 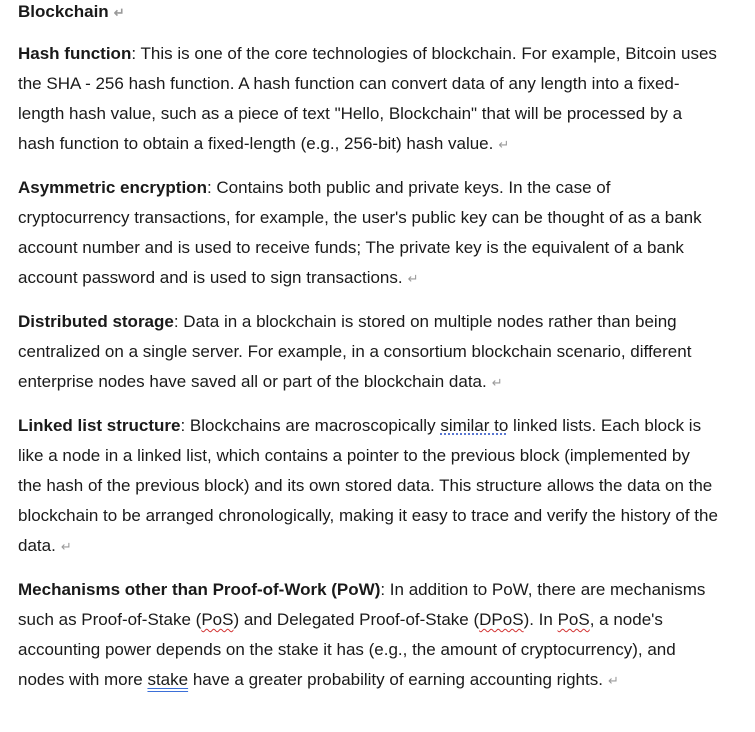 I want to click on spell-flag-dpos: DPoS, so click(x=501, y=619).